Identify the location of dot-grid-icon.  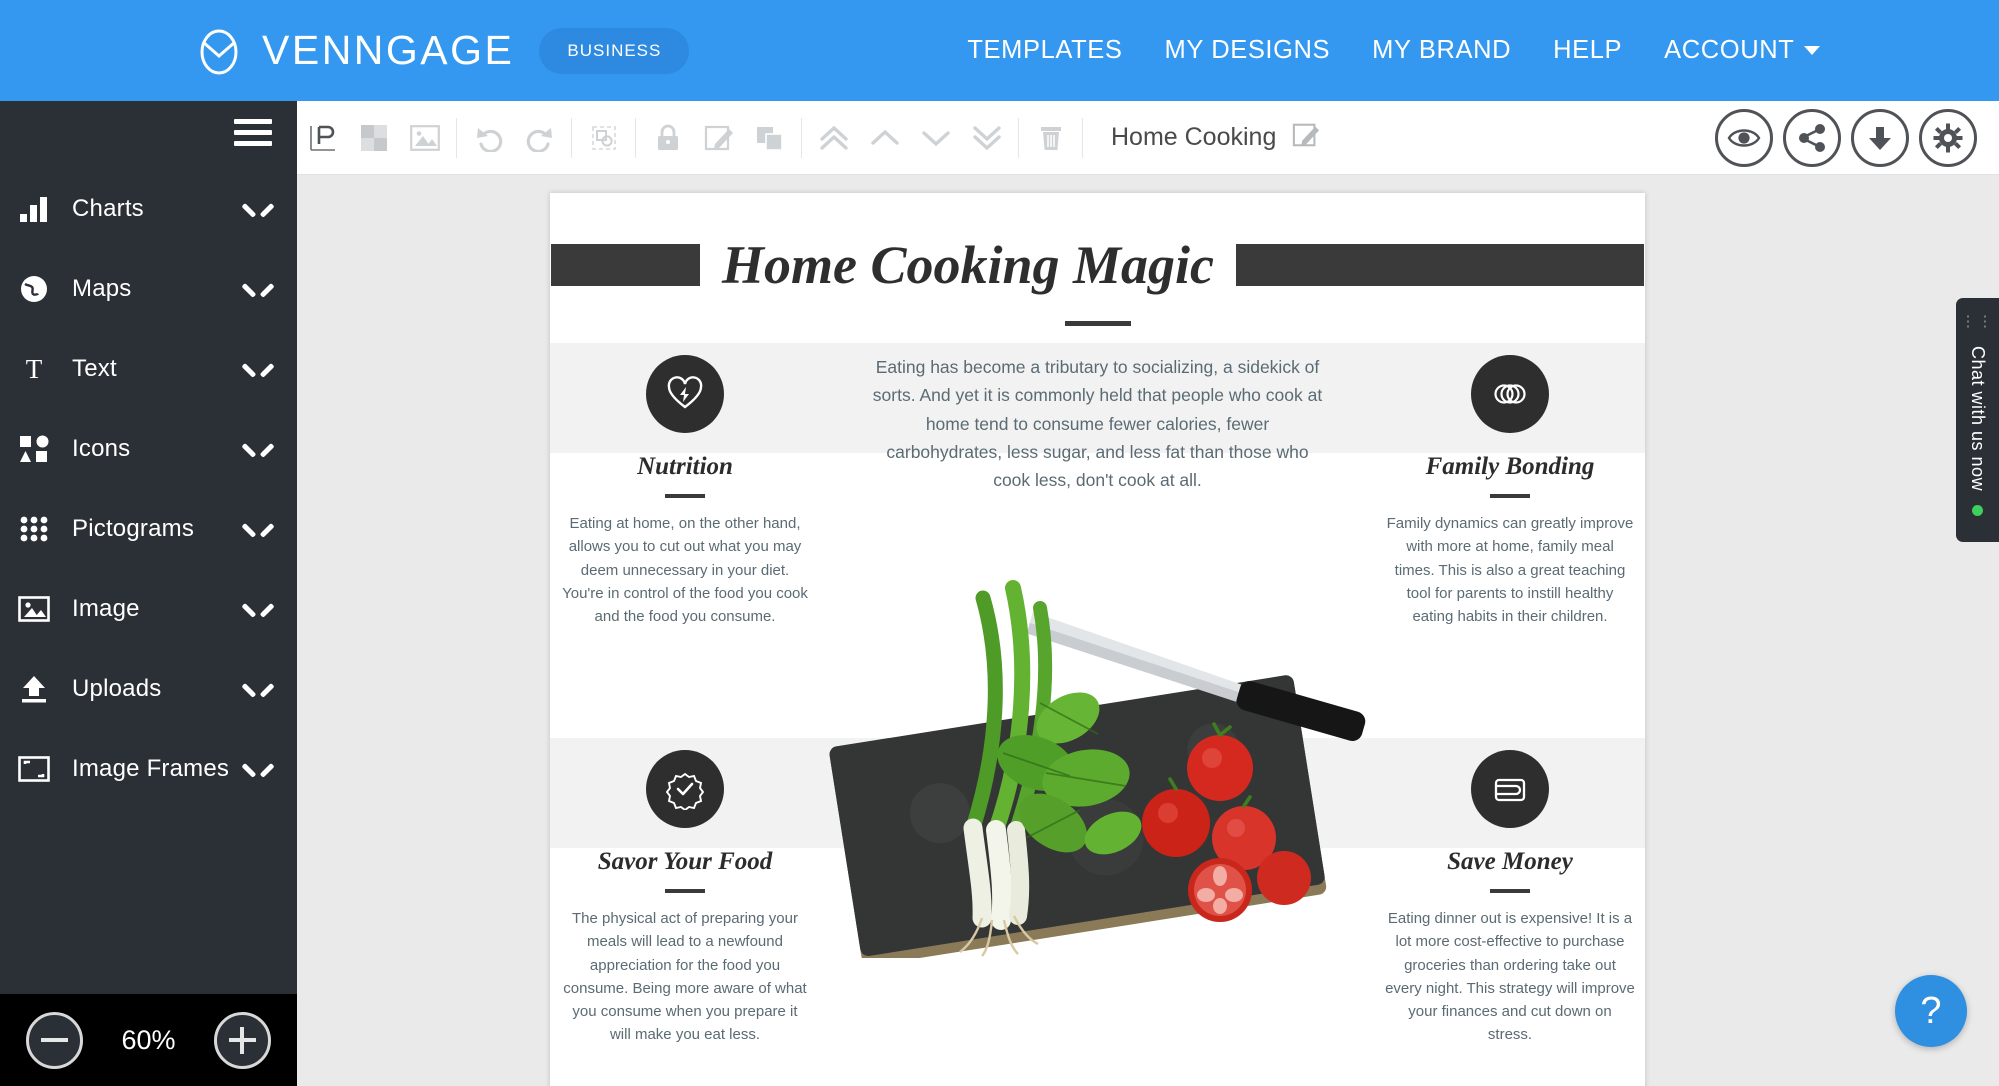
(34, 529).